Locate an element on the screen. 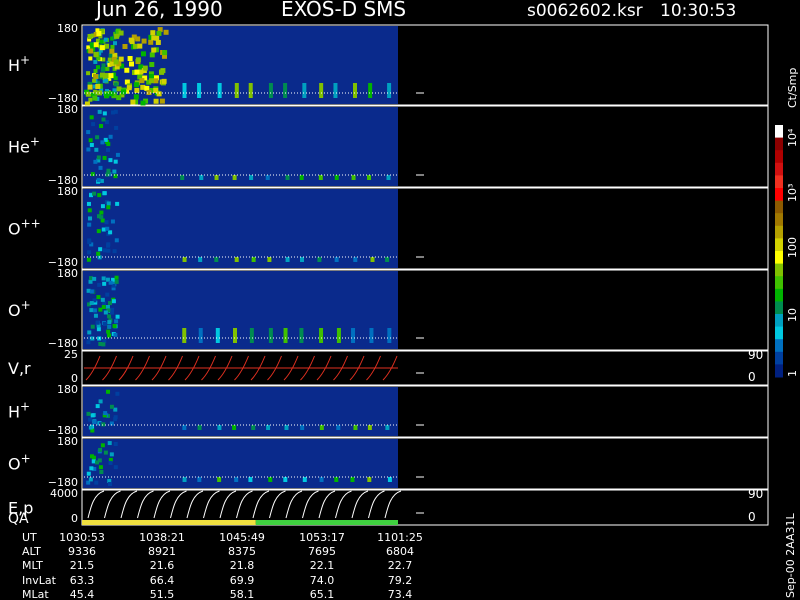  panel-label: He+ is located at coordinates (24, 146).